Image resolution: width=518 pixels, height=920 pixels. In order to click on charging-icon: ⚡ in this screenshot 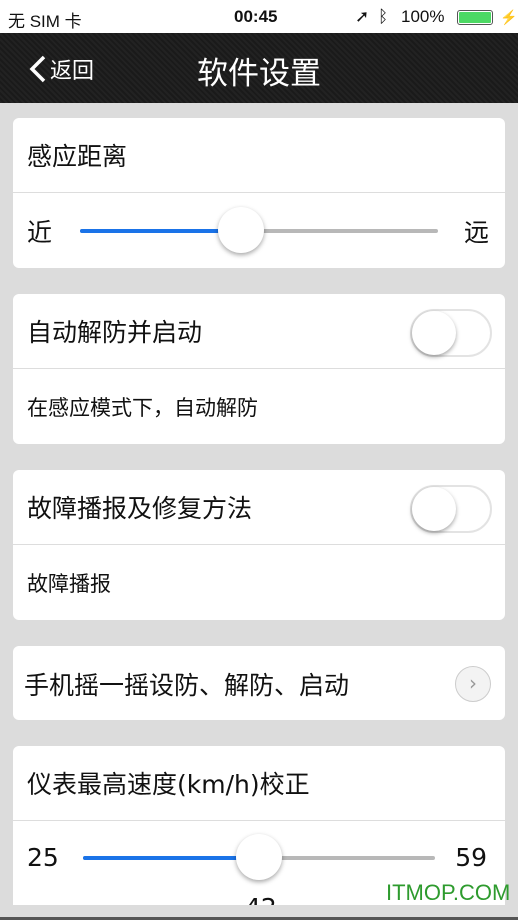, I will do `click(509, 17)`.